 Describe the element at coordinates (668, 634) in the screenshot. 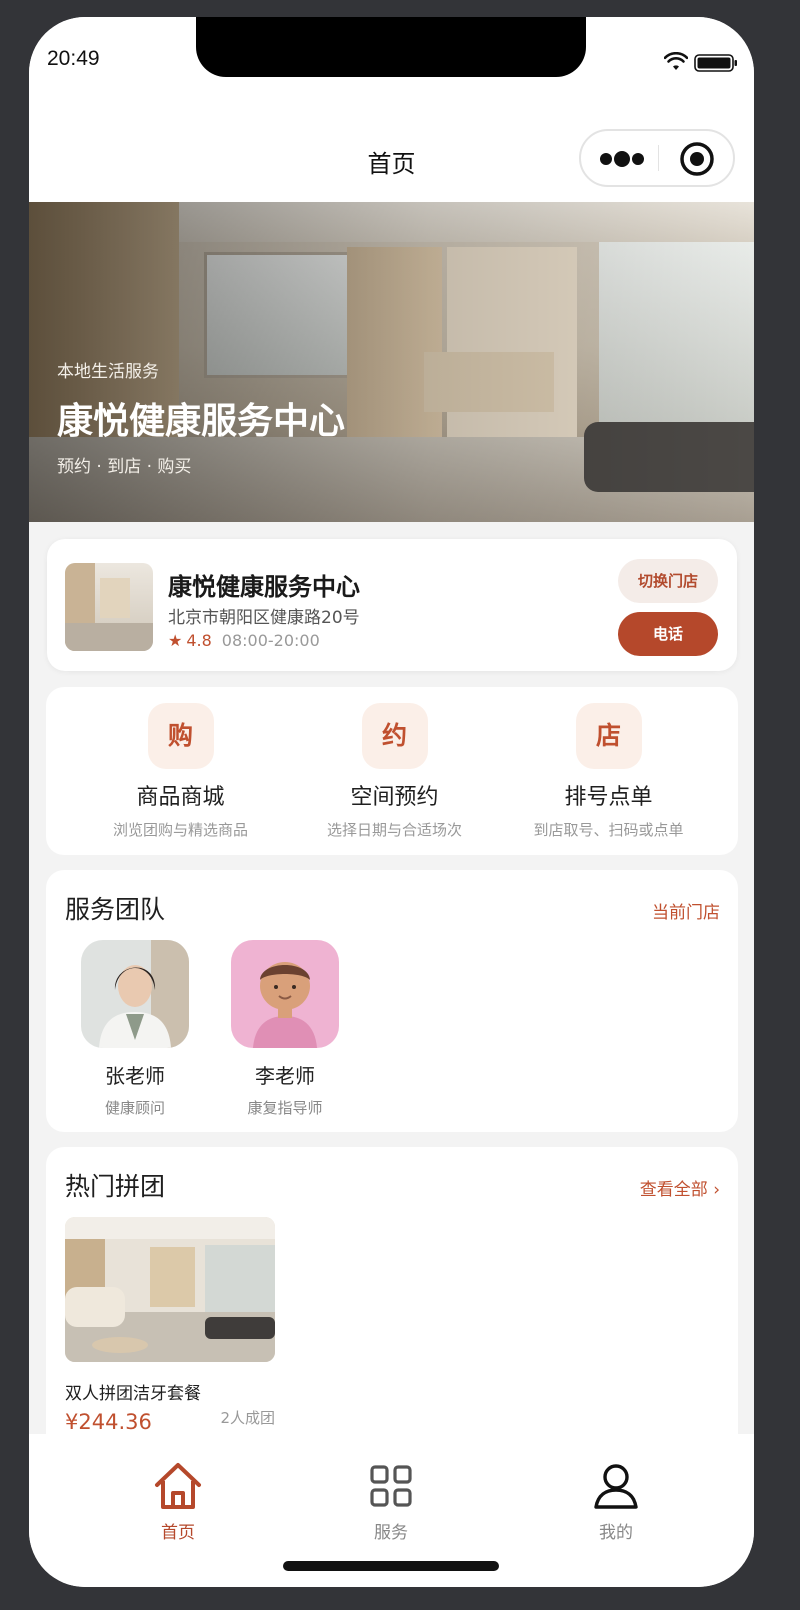

I see `call-button: 电话` at that location.